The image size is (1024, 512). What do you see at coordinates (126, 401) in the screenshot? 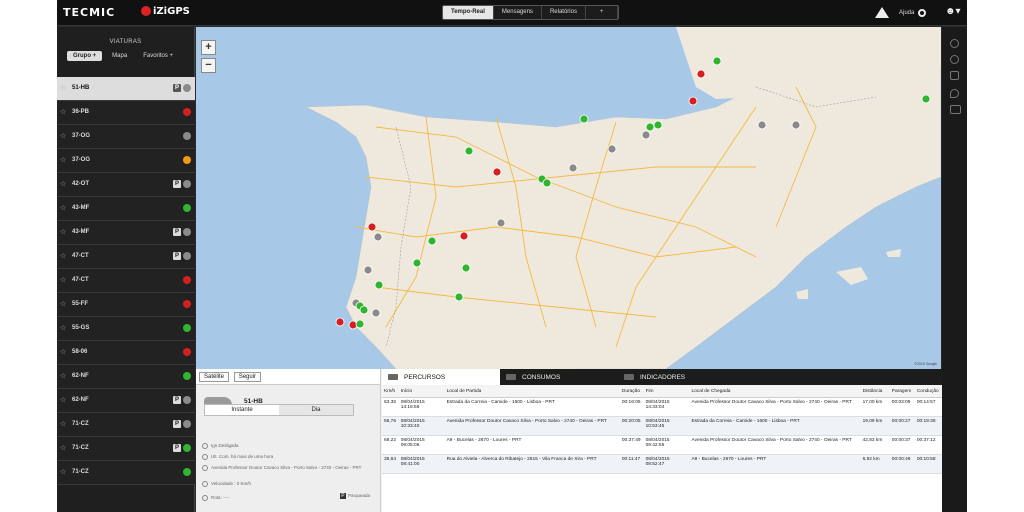
I see `vehicle-list-item: ☆ 62-NF P` at bounding box center [126, 401].